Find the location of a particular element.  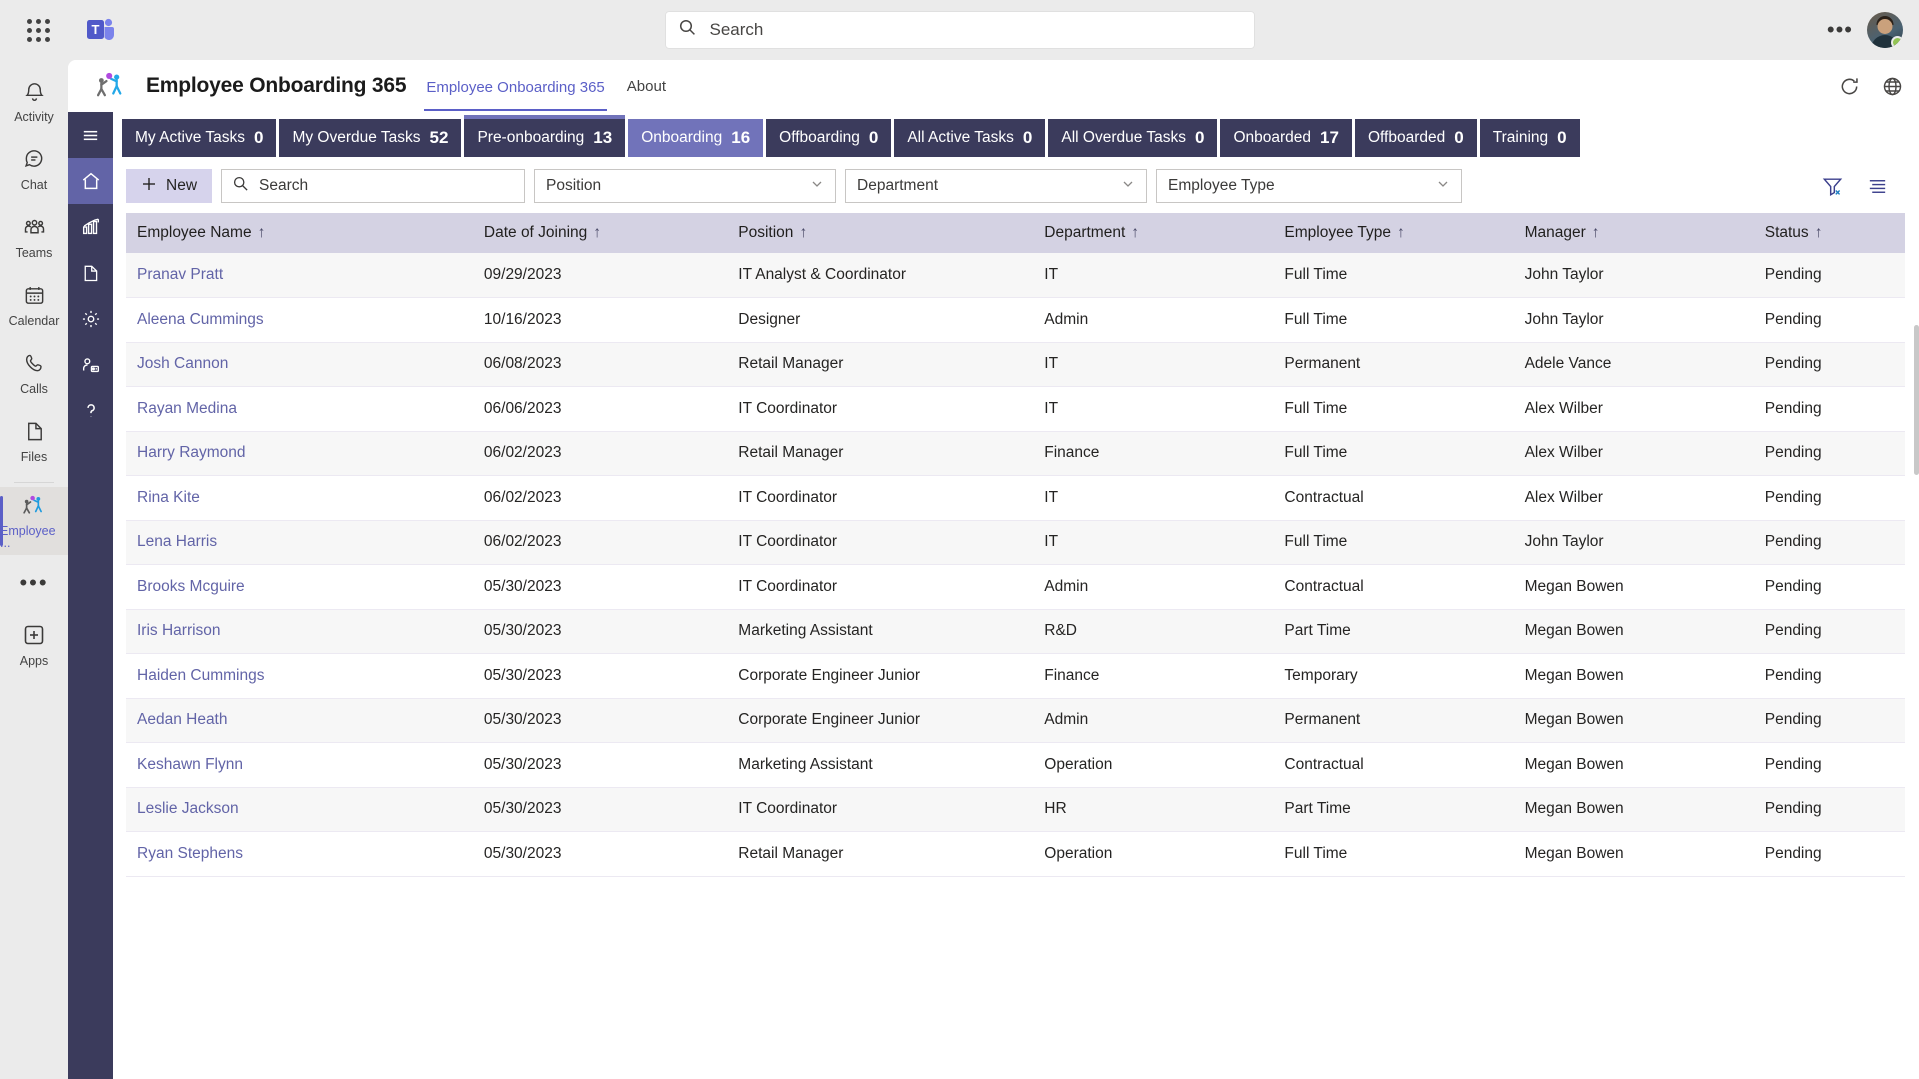

employee-name-link: Leslie Jackson is located at coordinates (188, 808).